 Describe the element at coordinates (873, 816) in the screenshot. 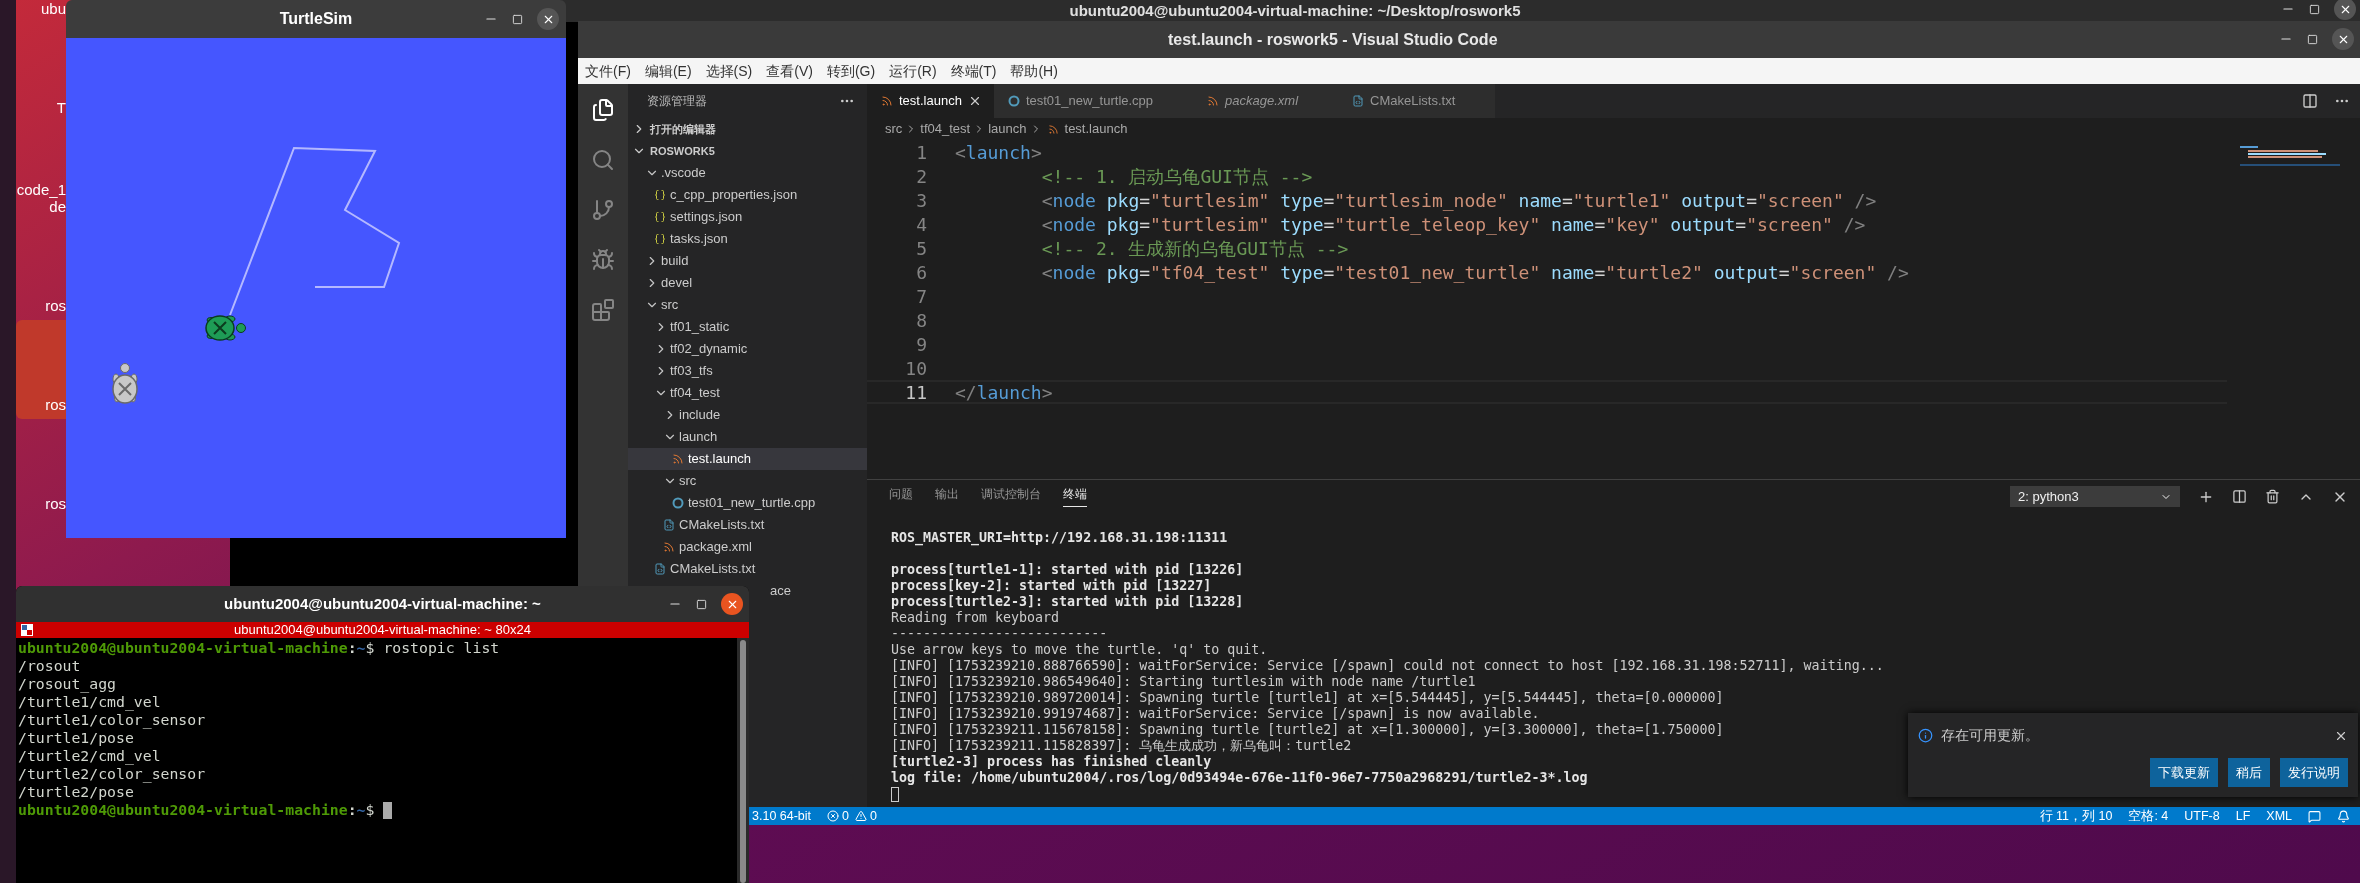

I see `warning-count: 0` at that location.